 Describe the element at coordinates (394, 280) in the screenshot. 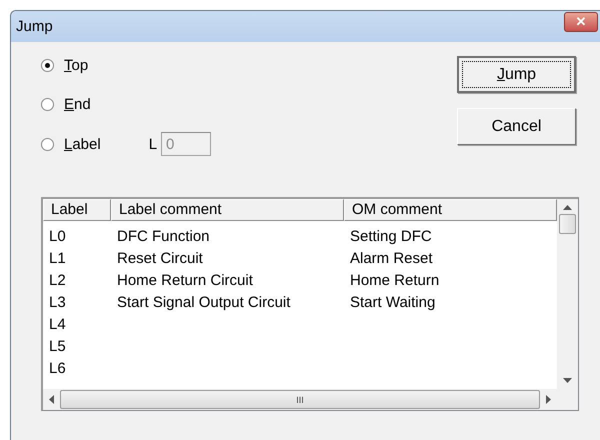

I see `table-cell-text: Home Return` at that location.